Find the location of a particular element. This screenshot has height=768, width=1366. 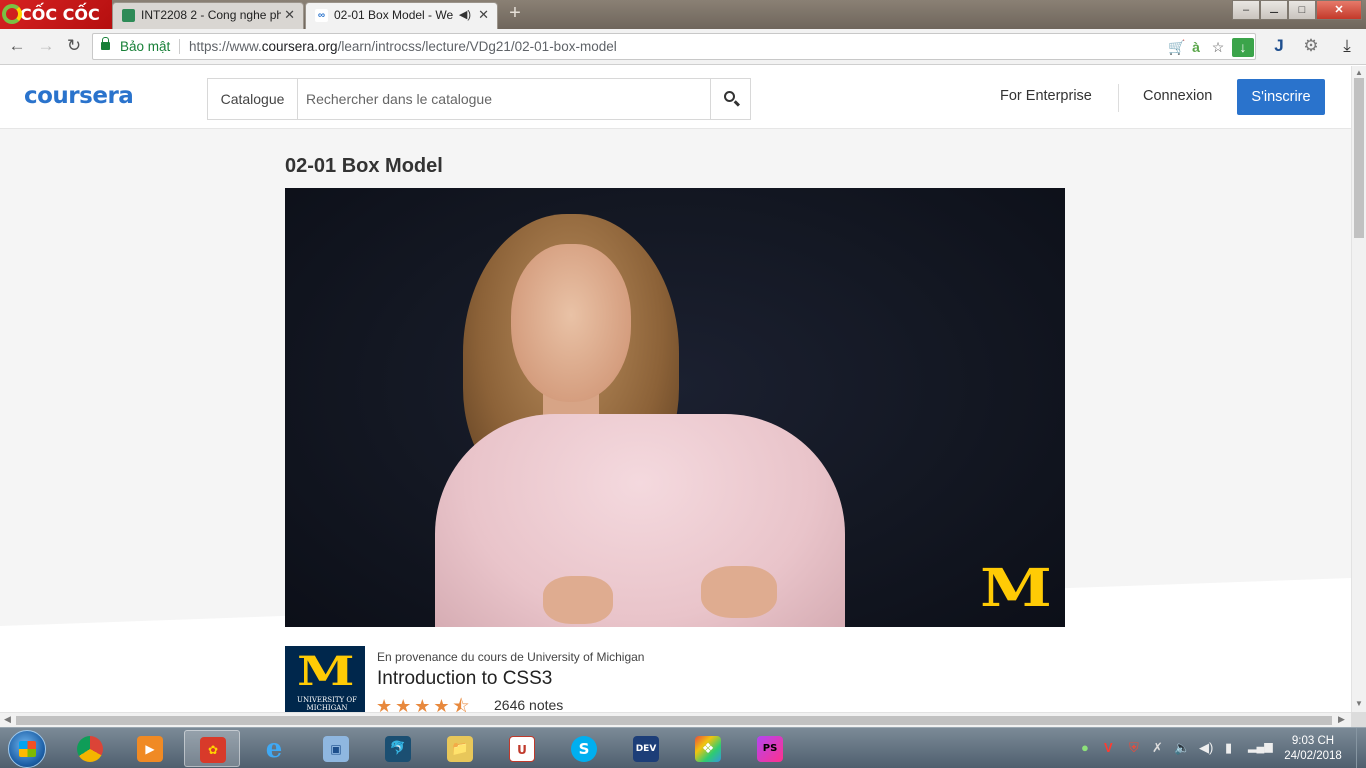

colorful-app-icon: ❖ is located at coordinates (708, 749).